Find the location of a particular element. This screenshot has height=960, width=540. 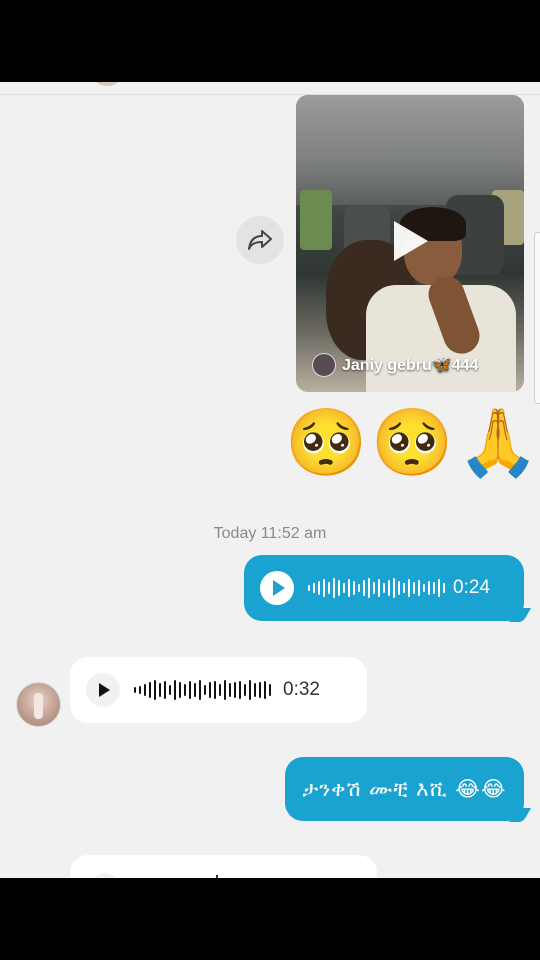

header-avatar is located at coordinates (107, 84).